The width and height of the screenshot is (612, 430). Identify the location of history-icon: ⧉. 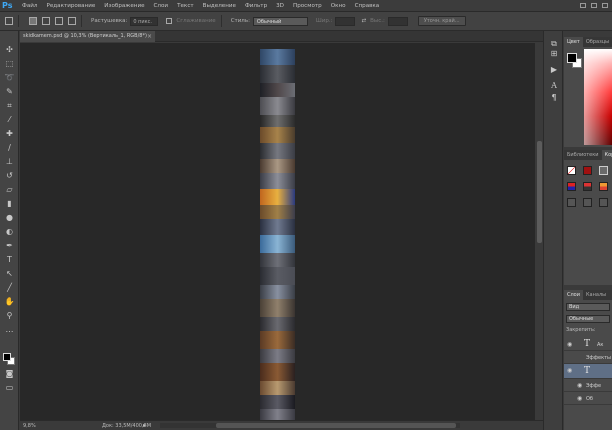
(554, 44).